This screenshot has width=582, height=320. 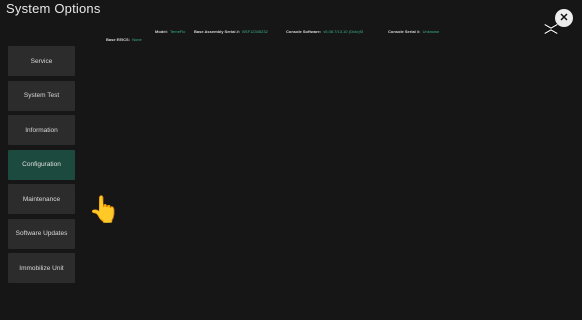 I want to click on sidebar-item-label: Immobilize Unit, so click(x=41, y=268).